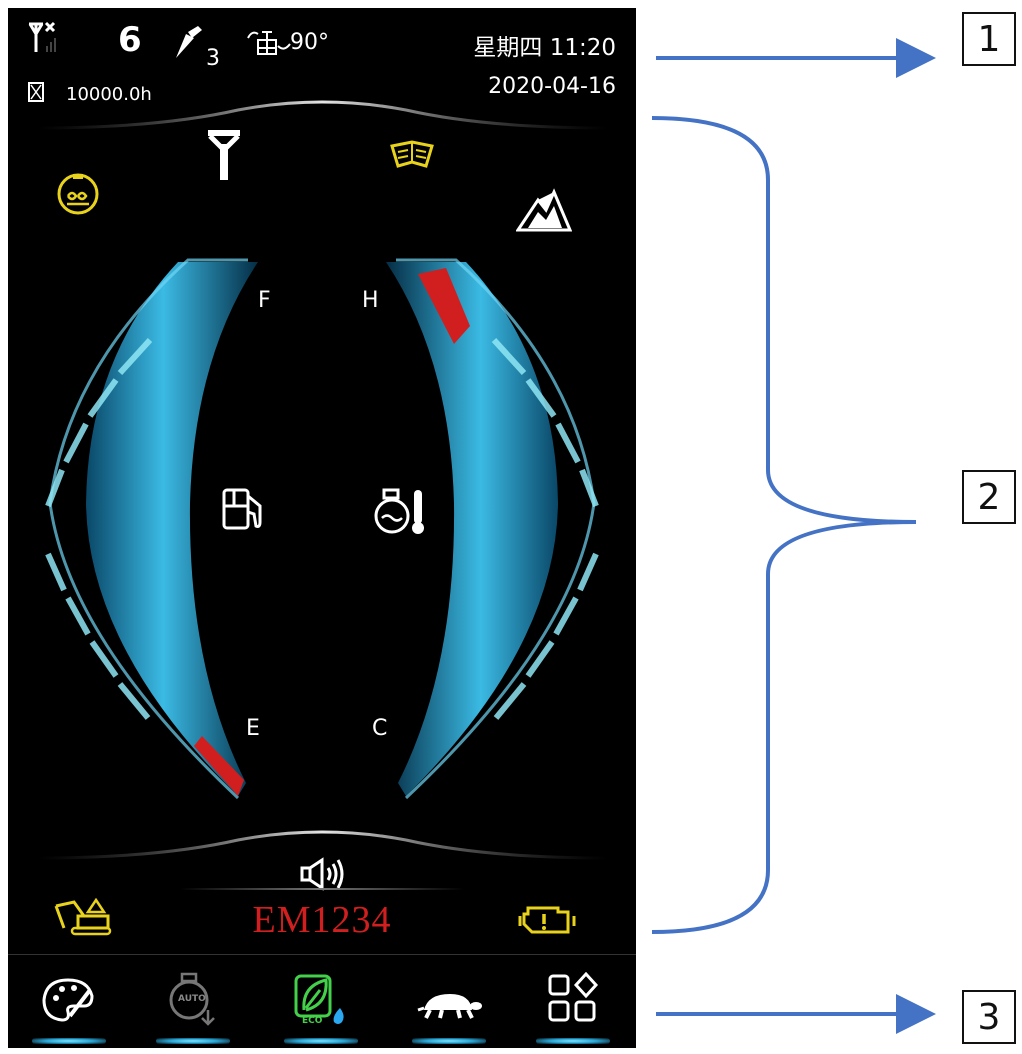 Image resolution: width=1022 pixels, height=1054 pixels. I want to click on callout-label-1: 1, so click(989, 39).